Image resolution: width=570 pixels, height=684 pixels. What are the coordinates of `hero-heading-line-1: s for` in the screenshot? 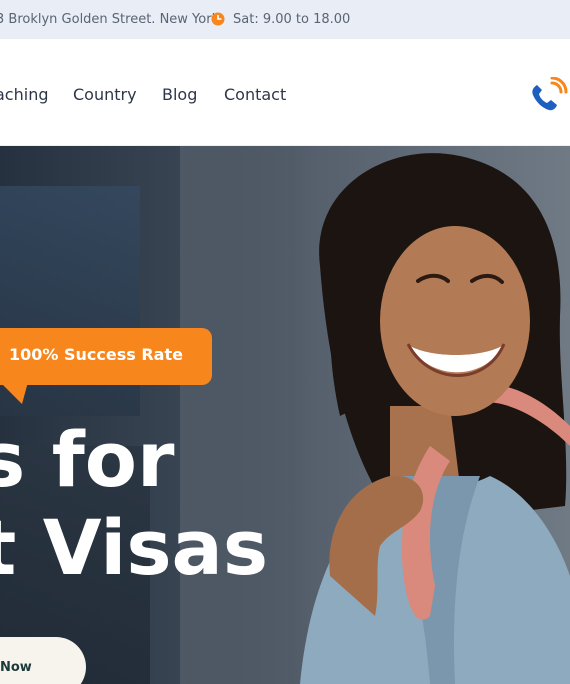 It's located at (87, 459).